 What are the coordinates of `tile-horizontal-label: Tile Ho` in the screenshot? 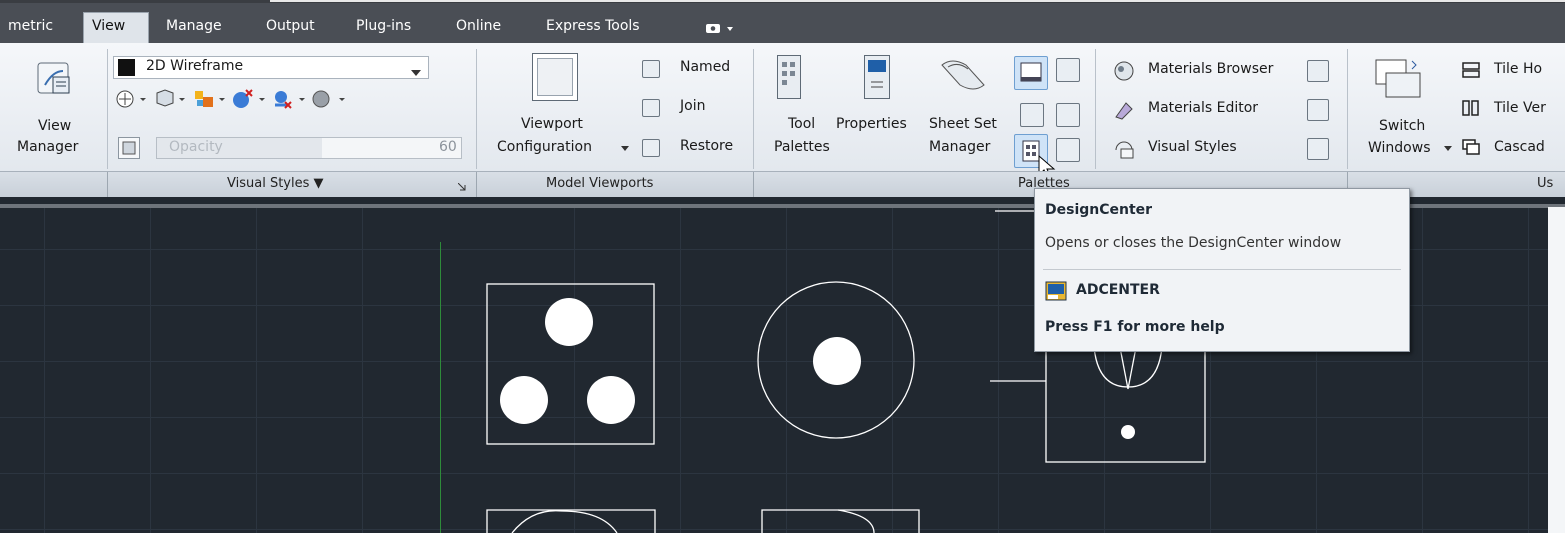 It's located at (1518, 69).